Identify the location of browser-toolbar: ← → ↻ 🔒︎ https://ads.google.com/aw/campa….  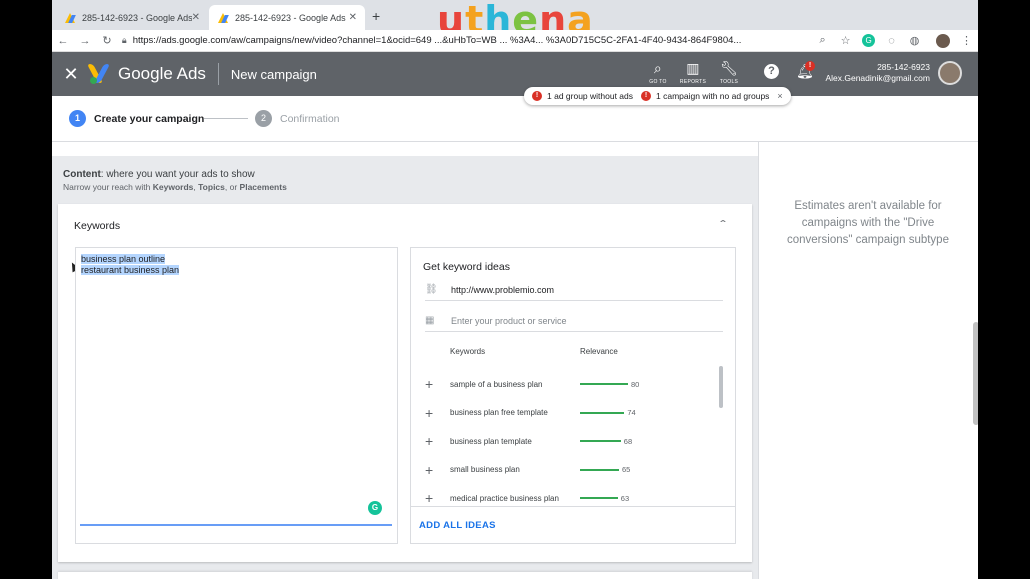
(515, 41).